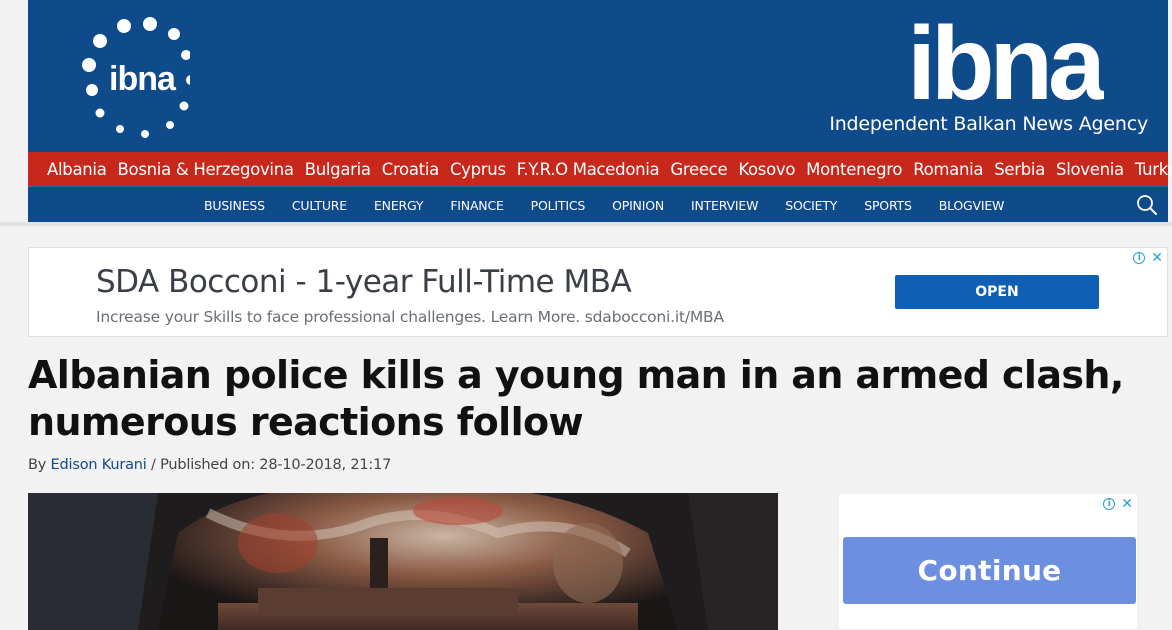 This screenshot has width=1172, height=630. I want to click on ibna-circle-logo-icon: ibna, so click(139, 77).